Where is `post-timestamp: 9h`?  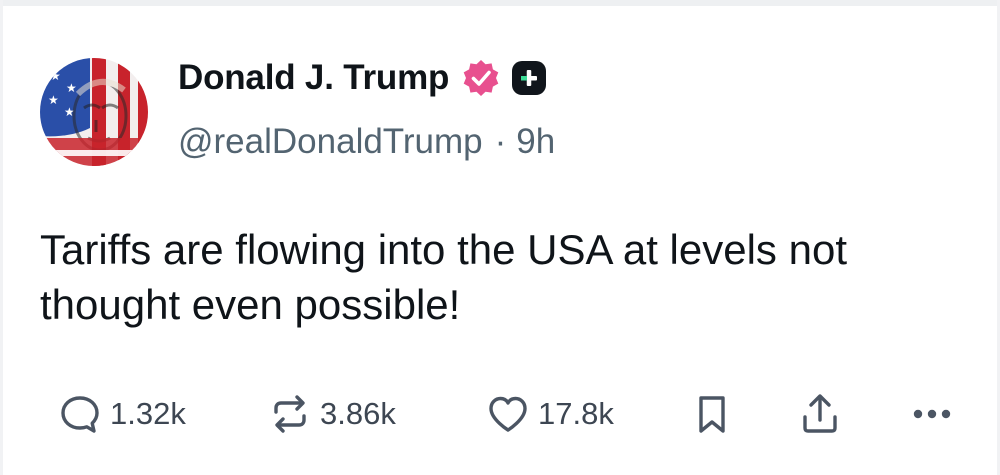 post-timestamp: 9h is located at coordinates (535, 142).